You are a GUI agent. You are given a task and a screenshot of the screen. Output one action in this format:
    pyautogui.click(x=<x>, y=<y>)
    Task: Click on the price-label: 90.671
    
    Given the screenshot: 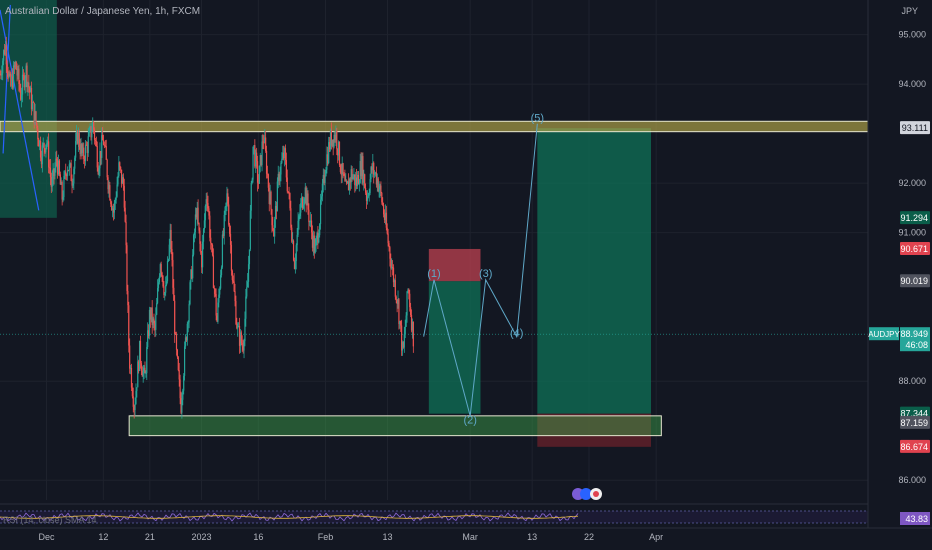 What is the action you would take?
    pyautogui.click(x=914, y=249)
    